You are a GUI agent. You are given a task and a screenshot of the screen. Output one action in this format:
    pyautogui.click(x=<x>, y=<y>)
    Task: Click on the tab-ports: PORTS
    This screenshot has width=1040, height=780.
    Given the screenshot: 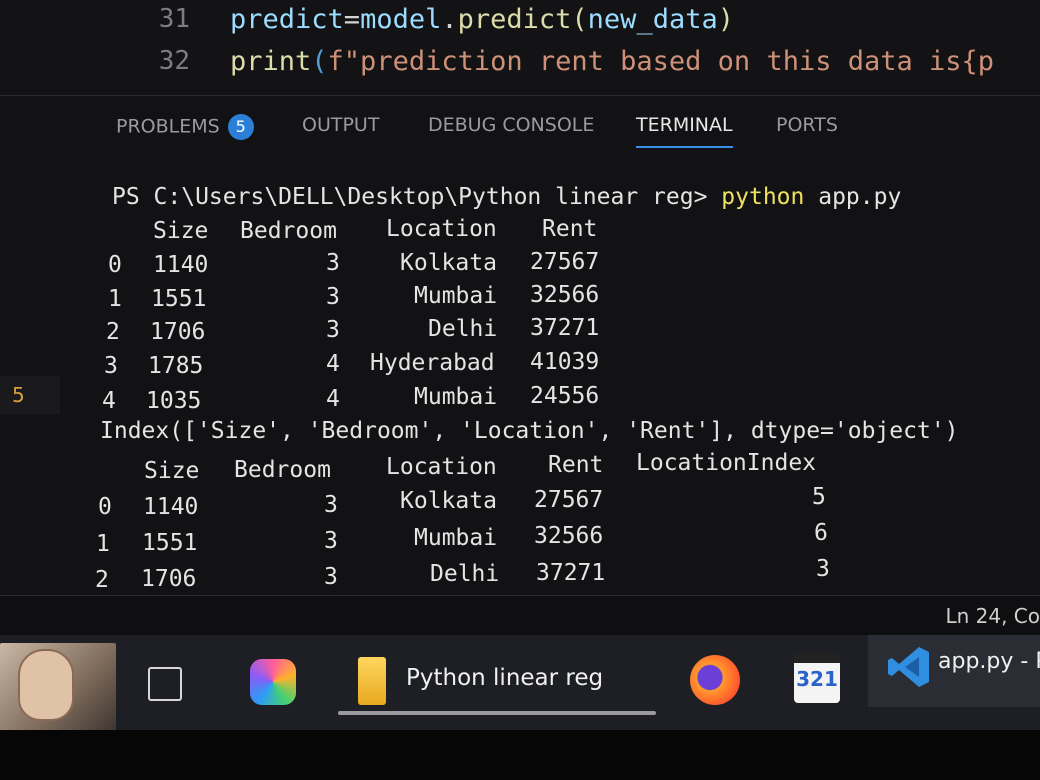 What is the action you would take?
    pyautogui.click(x=807, y=130)
    